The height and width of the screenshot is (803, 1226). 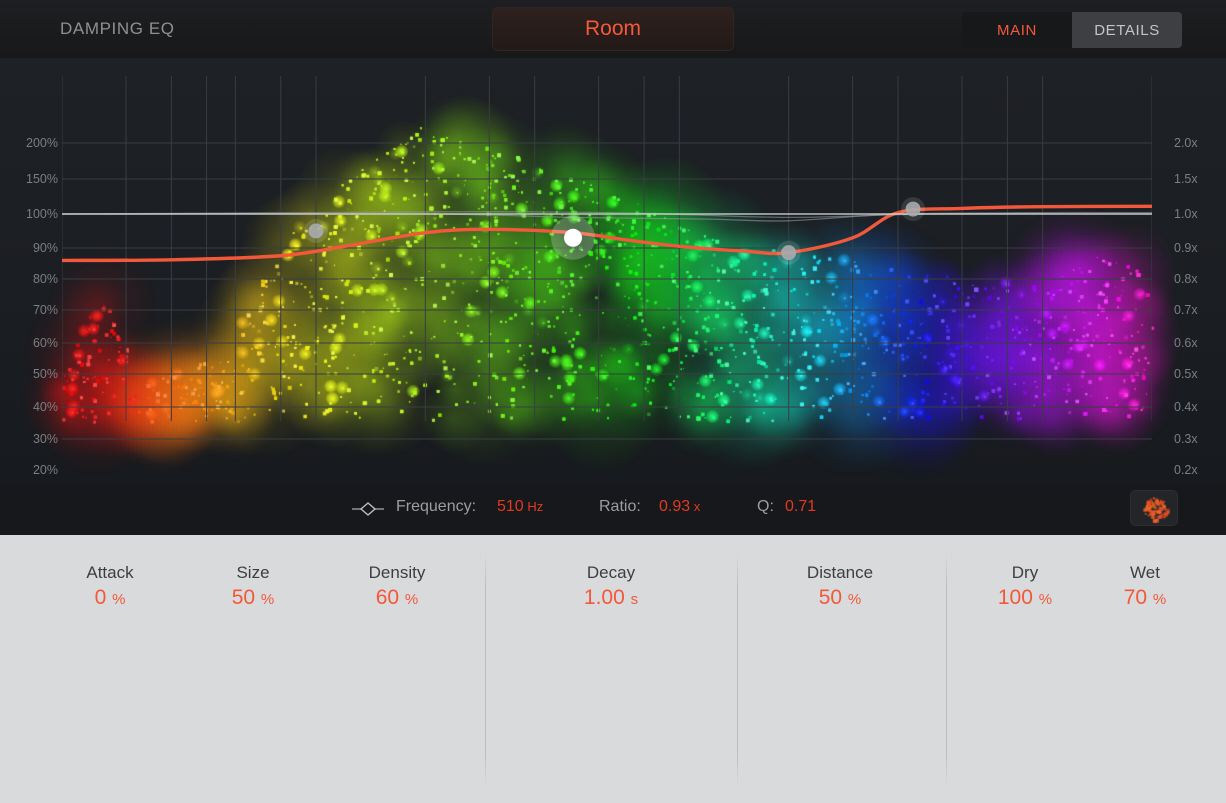 I want to click on dry-number: 100, so click(x=1015, y=597).